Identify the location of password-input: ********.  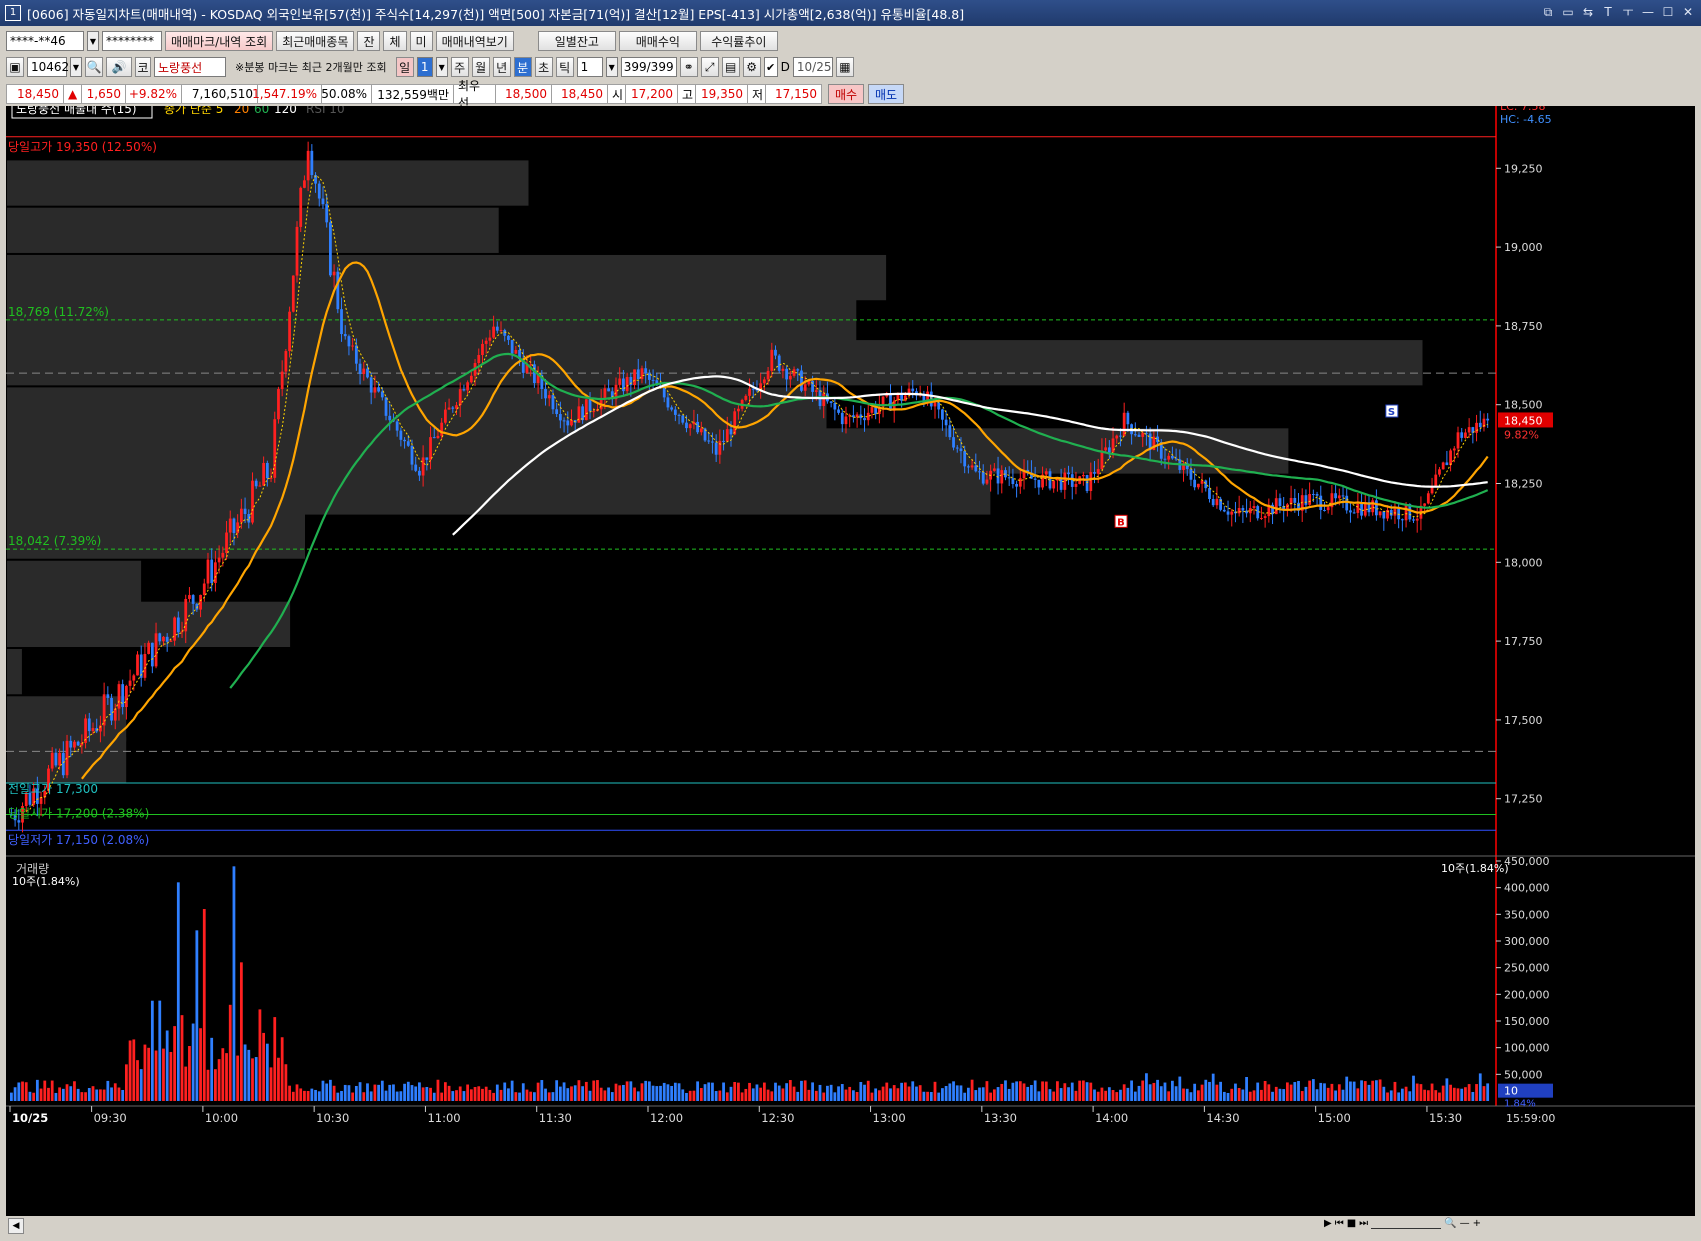
(132, 41).